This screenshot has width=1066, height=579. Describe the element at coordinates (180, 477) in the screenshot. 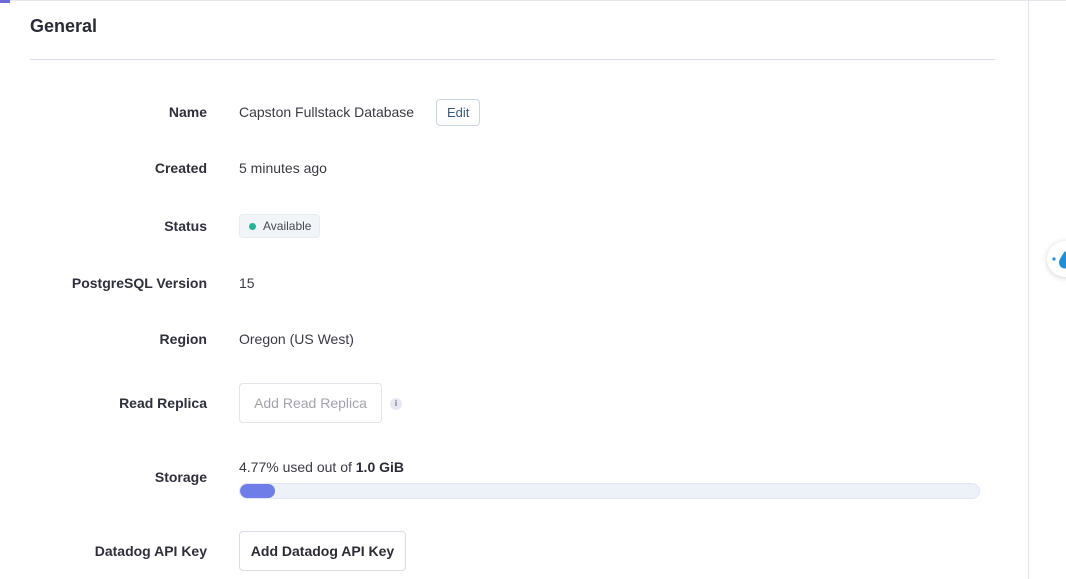

I see `storage-label: Storage` at that location.